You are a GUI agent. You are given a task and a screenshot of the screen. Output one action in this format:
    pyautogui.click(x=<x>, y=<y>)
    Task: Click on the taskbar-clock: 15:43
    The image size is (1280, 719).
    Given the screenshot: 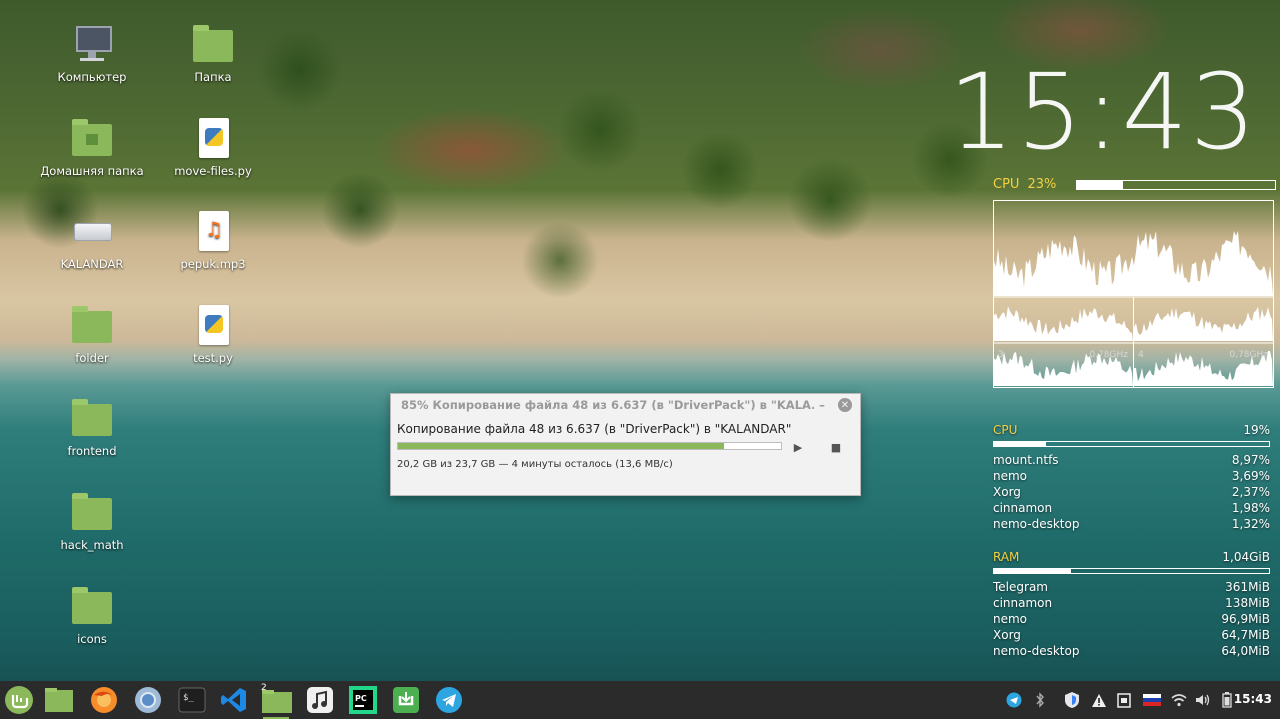 What is the action you would take?
    pyautogui.click(x=1253, y=699)
    